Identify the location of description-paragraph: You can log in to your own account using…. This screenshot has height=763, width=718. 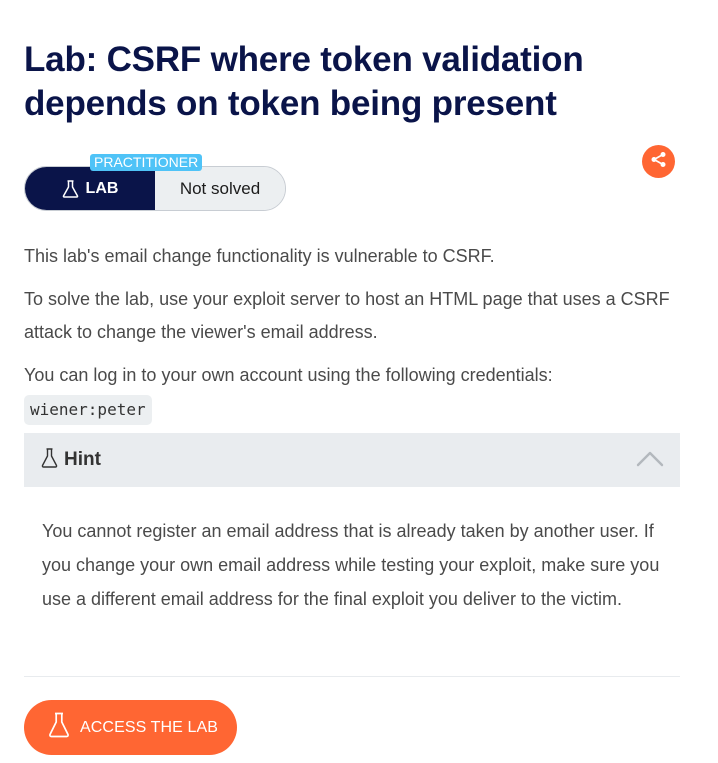
(288, 375).